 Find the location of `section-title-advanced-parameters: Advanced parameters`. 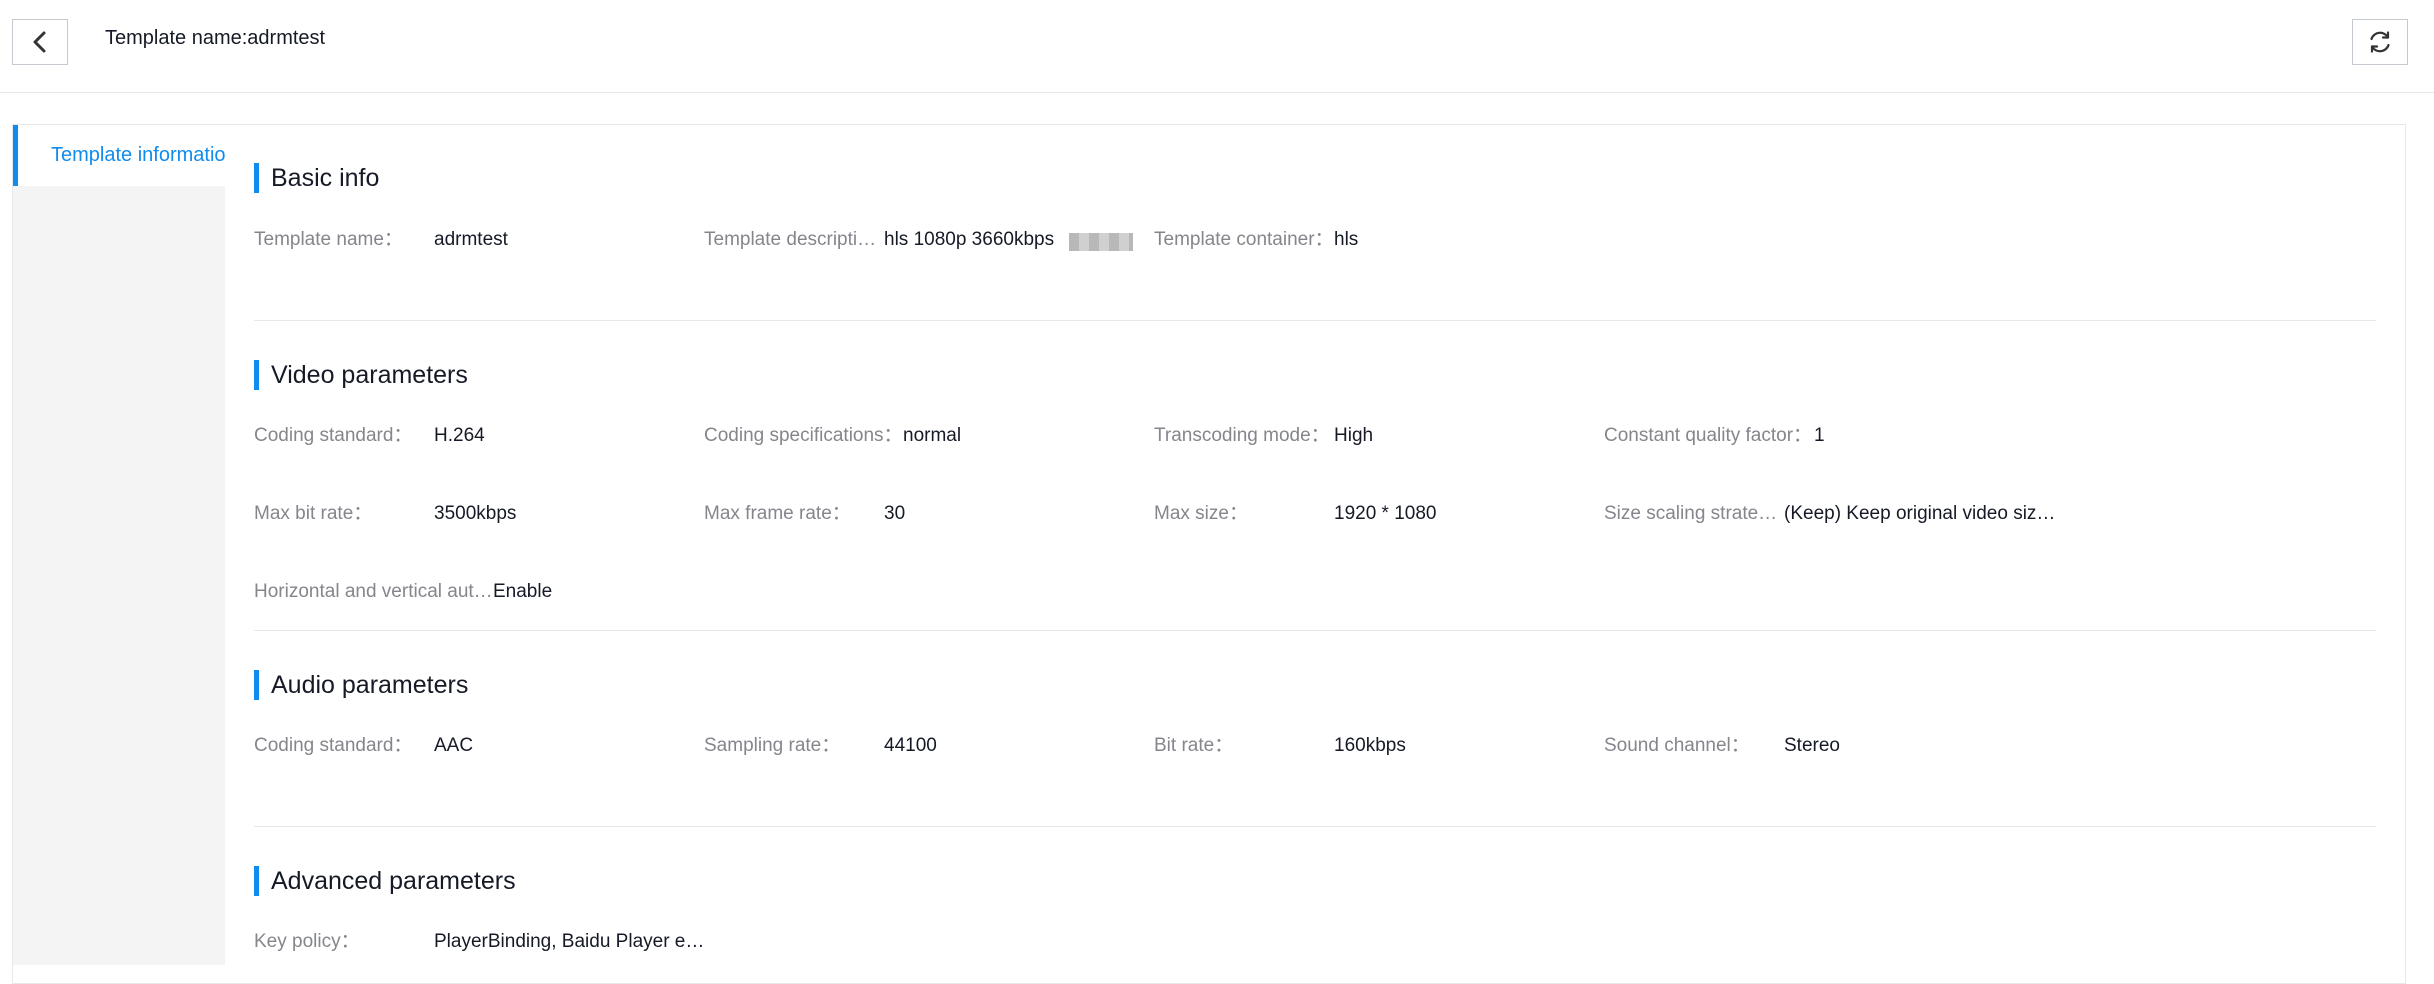

section-title-advanced-parameters: Advanced parameters is located at coordinates (385, 881).